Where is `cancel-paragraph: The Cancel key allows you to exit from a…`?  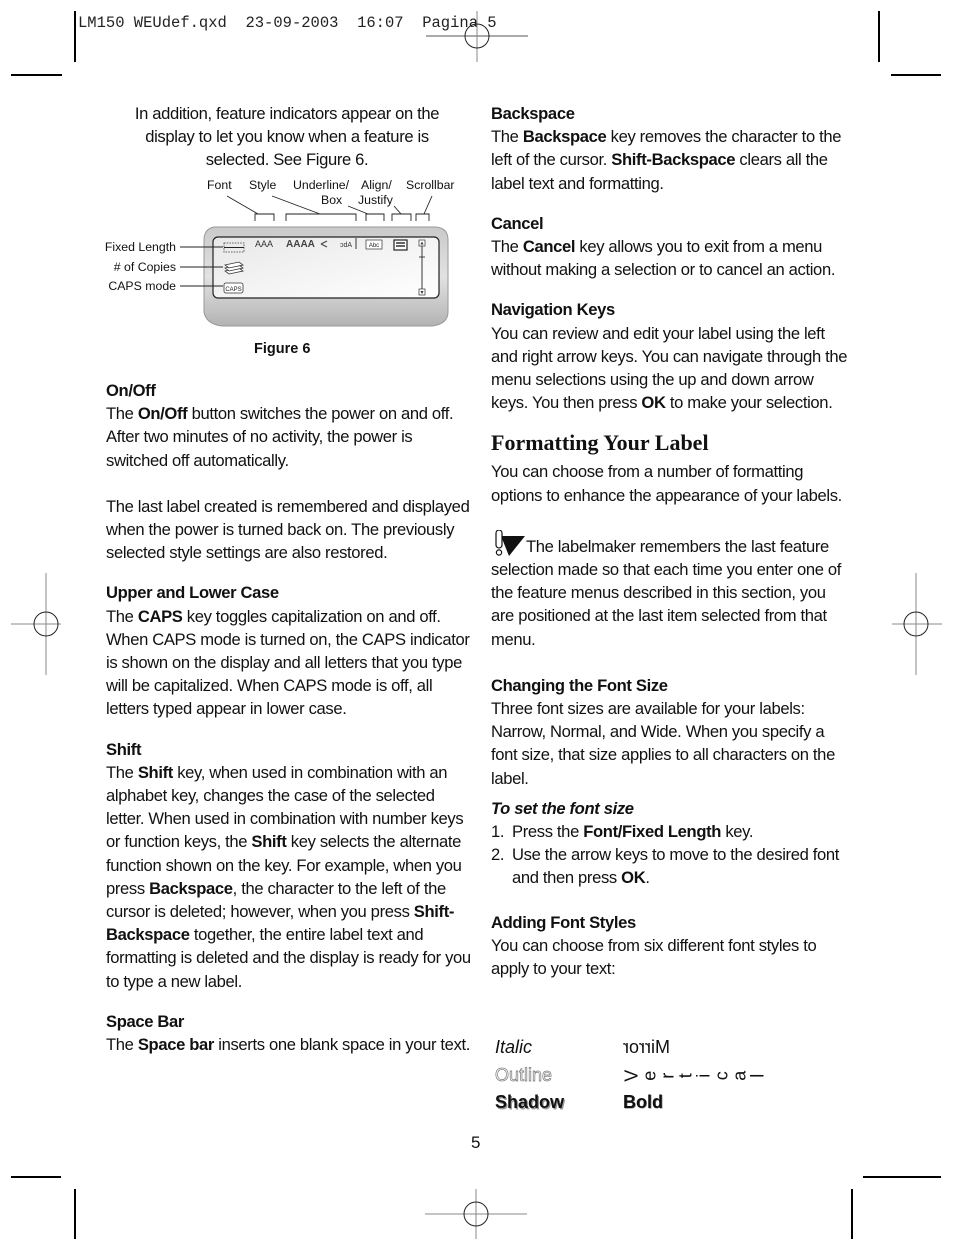 cancel-paragraph: The Cancel key allows you to exit from a… is located at coordinates (663, 258).